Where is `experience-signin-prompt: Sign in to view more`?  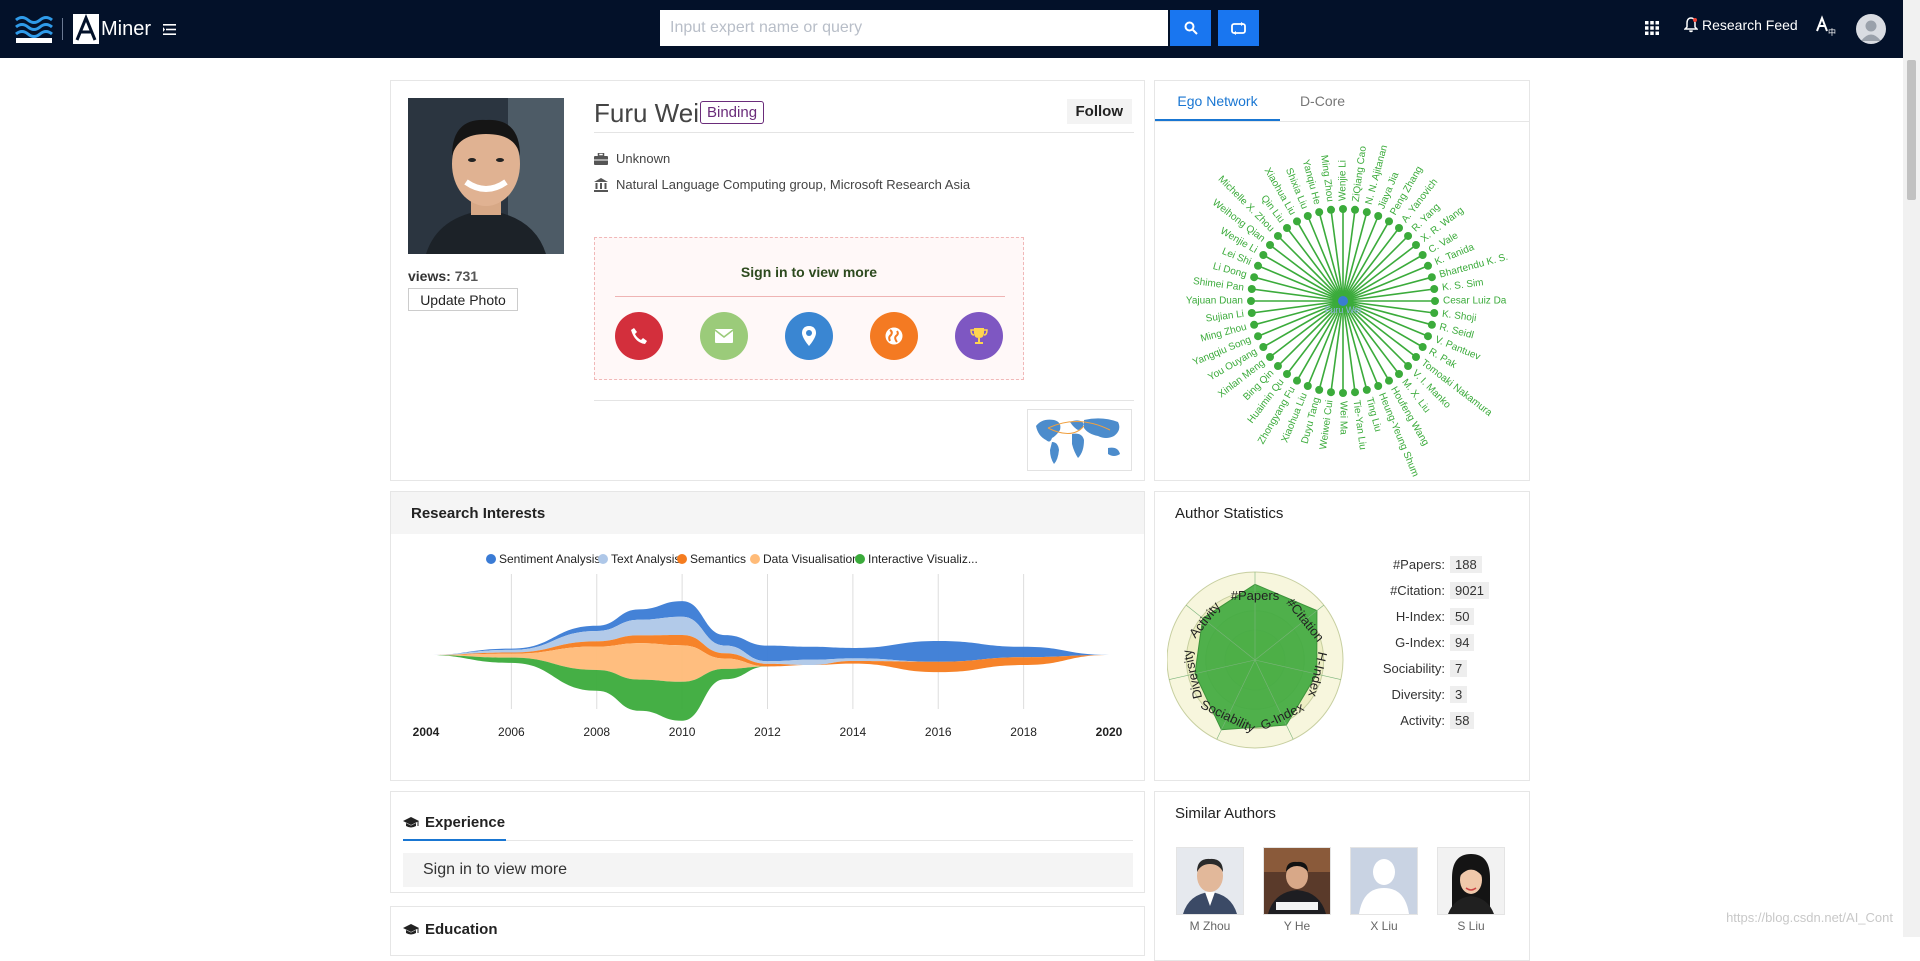 experience-signin-prompt: Sign in to view more is located at coordinates (768, 870).